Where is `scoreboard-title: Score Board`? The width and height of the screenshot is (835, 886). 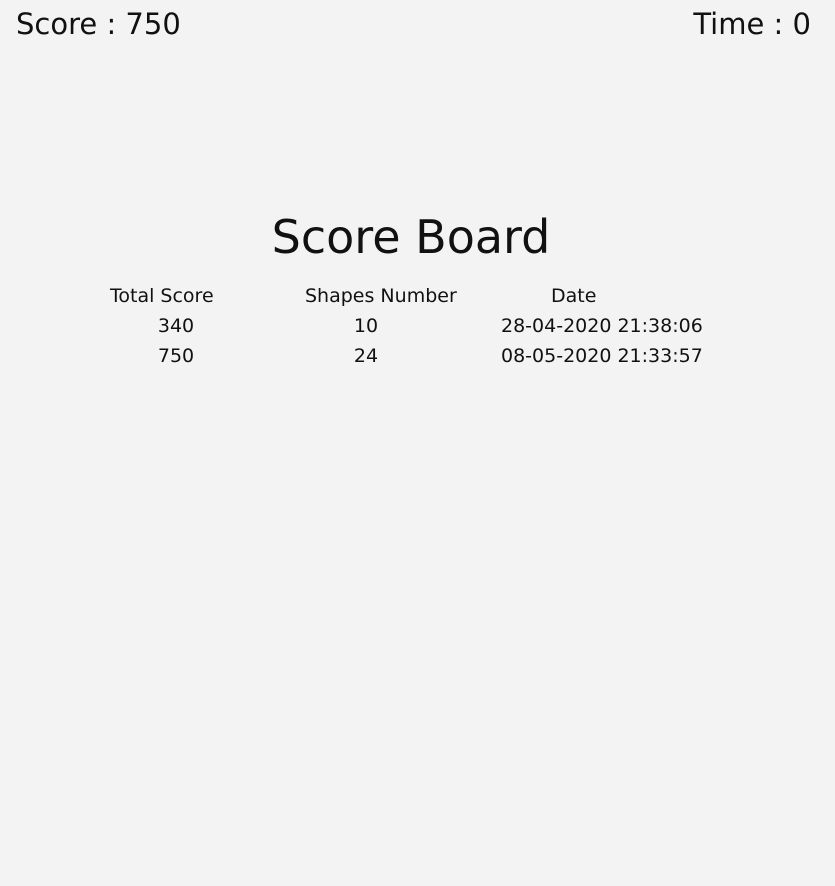
scoreboard-title: Score Board is located at coordinates (411, 237).